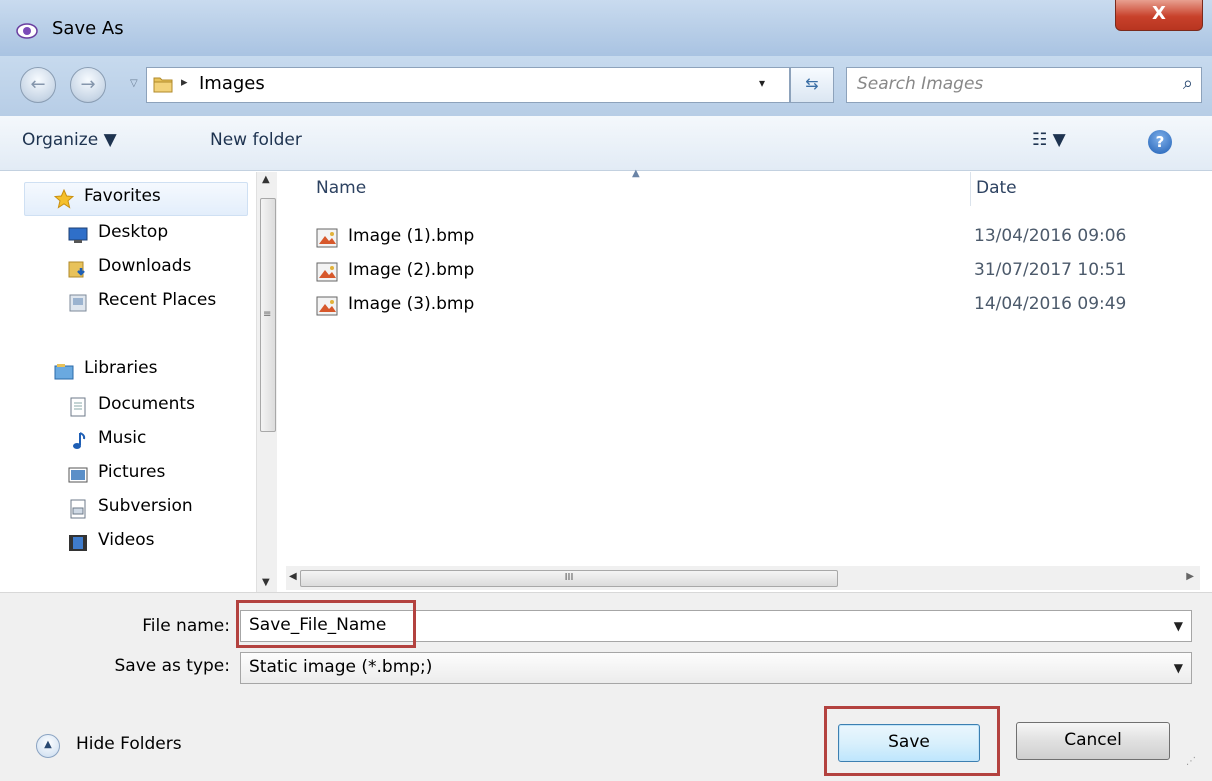 The width and height of the screenshot is (1212, 781). Describe the element at coordinates (78, 303) in the screenshot. I see `recent-places-icon` at that location.